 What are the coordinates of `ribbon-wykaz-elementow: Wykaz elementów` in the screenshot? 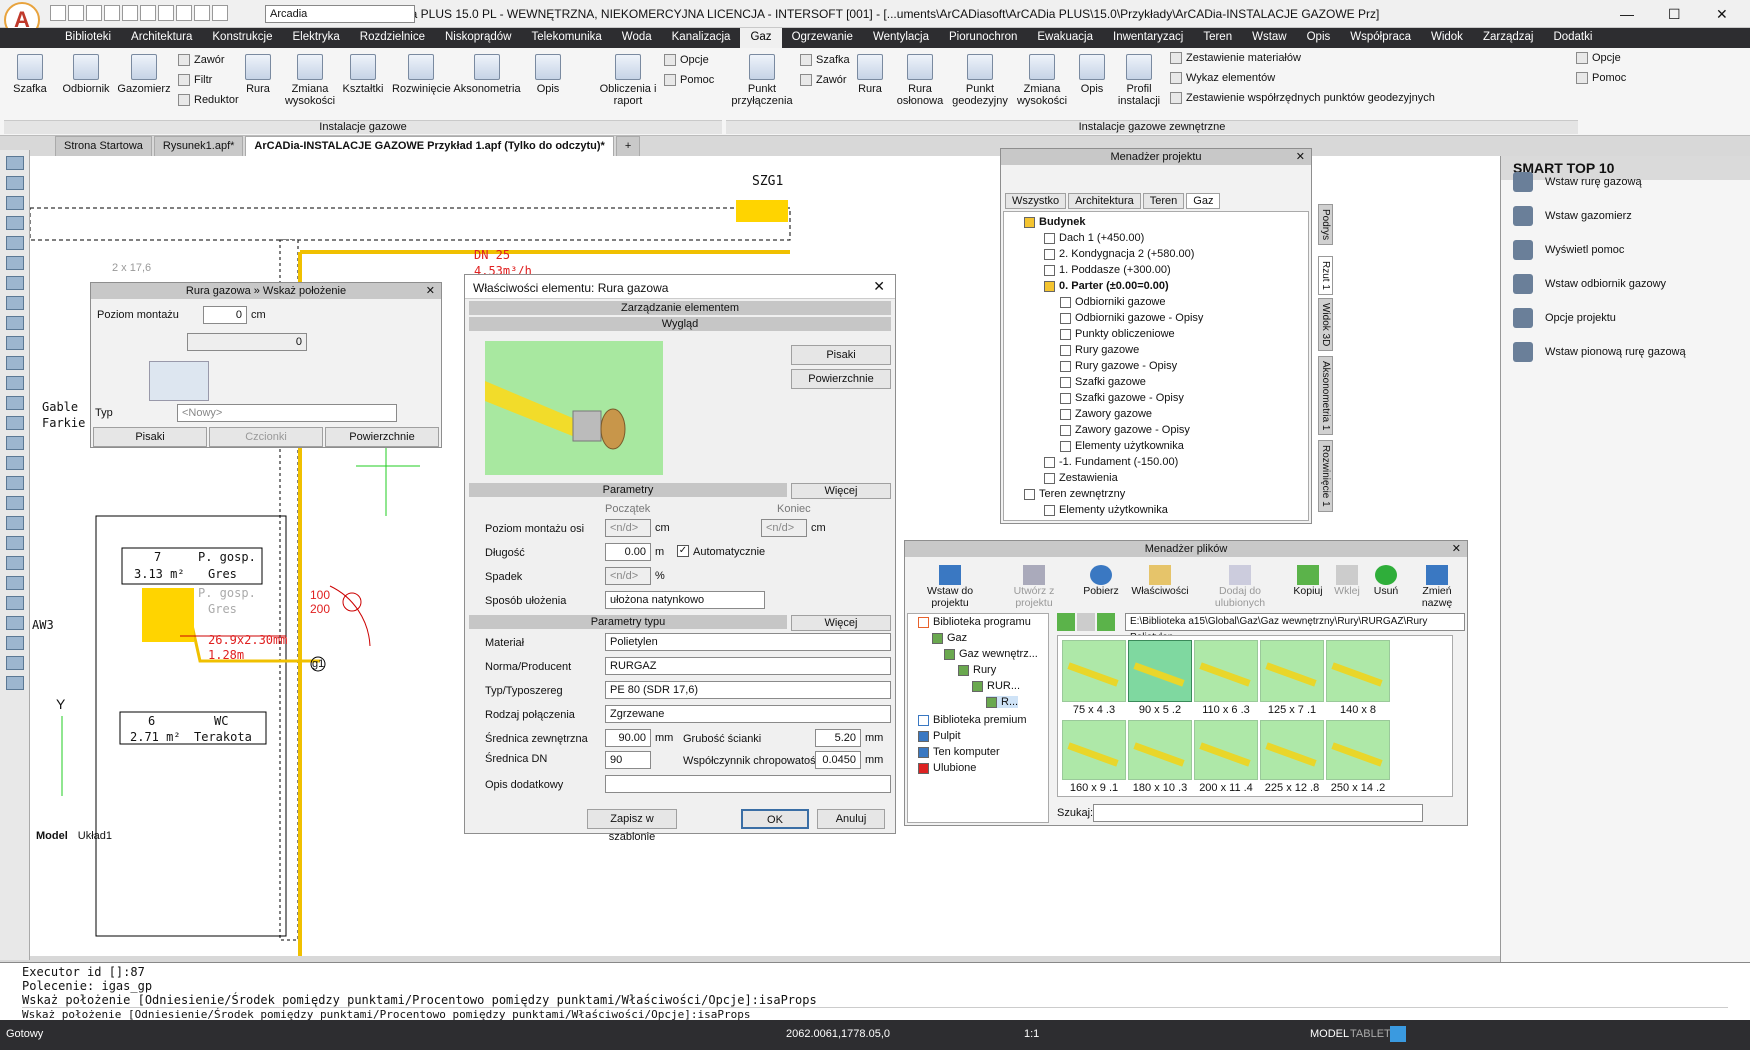 It's located at (1230, 78).